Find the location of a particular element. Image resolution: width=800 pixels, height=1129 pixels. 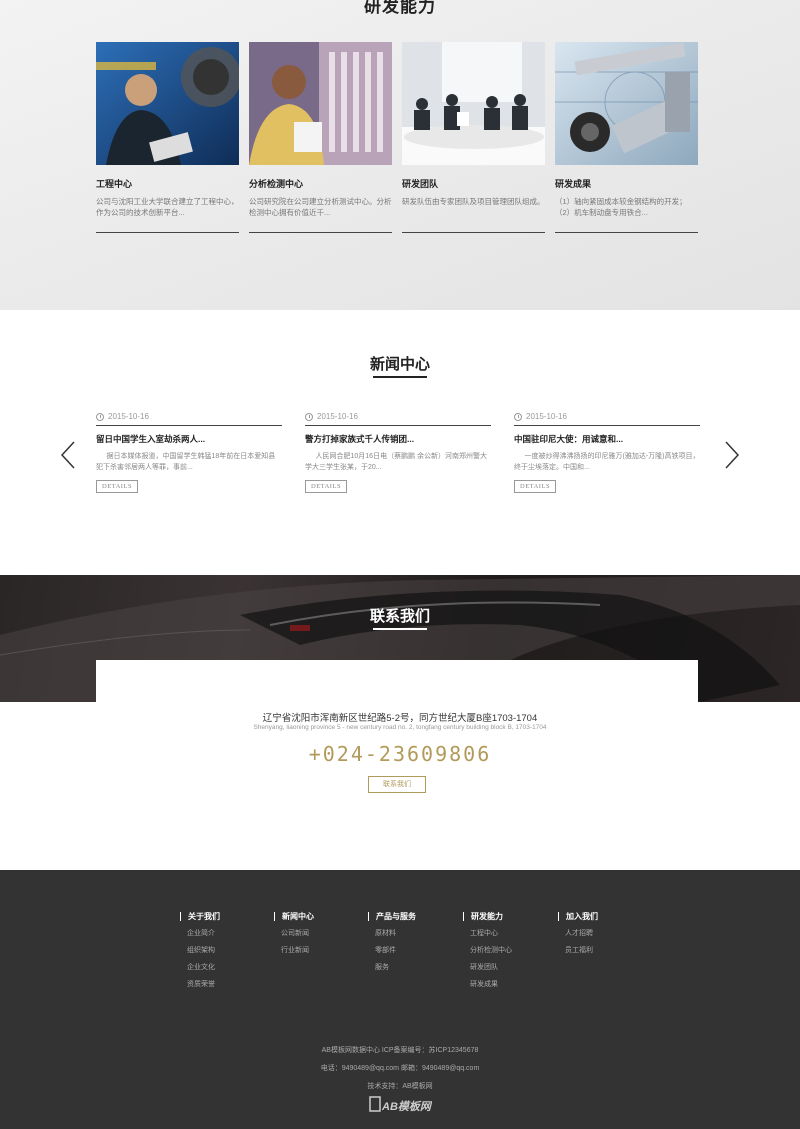

footer-link: 资质荣誉 is located at coordinates (200, 984).